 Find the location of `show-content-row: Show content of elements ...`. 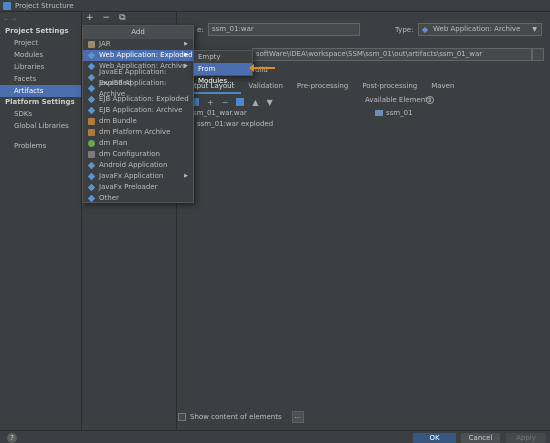

show-content-row: Show content of elements ... is located at coordinates (241, 417).